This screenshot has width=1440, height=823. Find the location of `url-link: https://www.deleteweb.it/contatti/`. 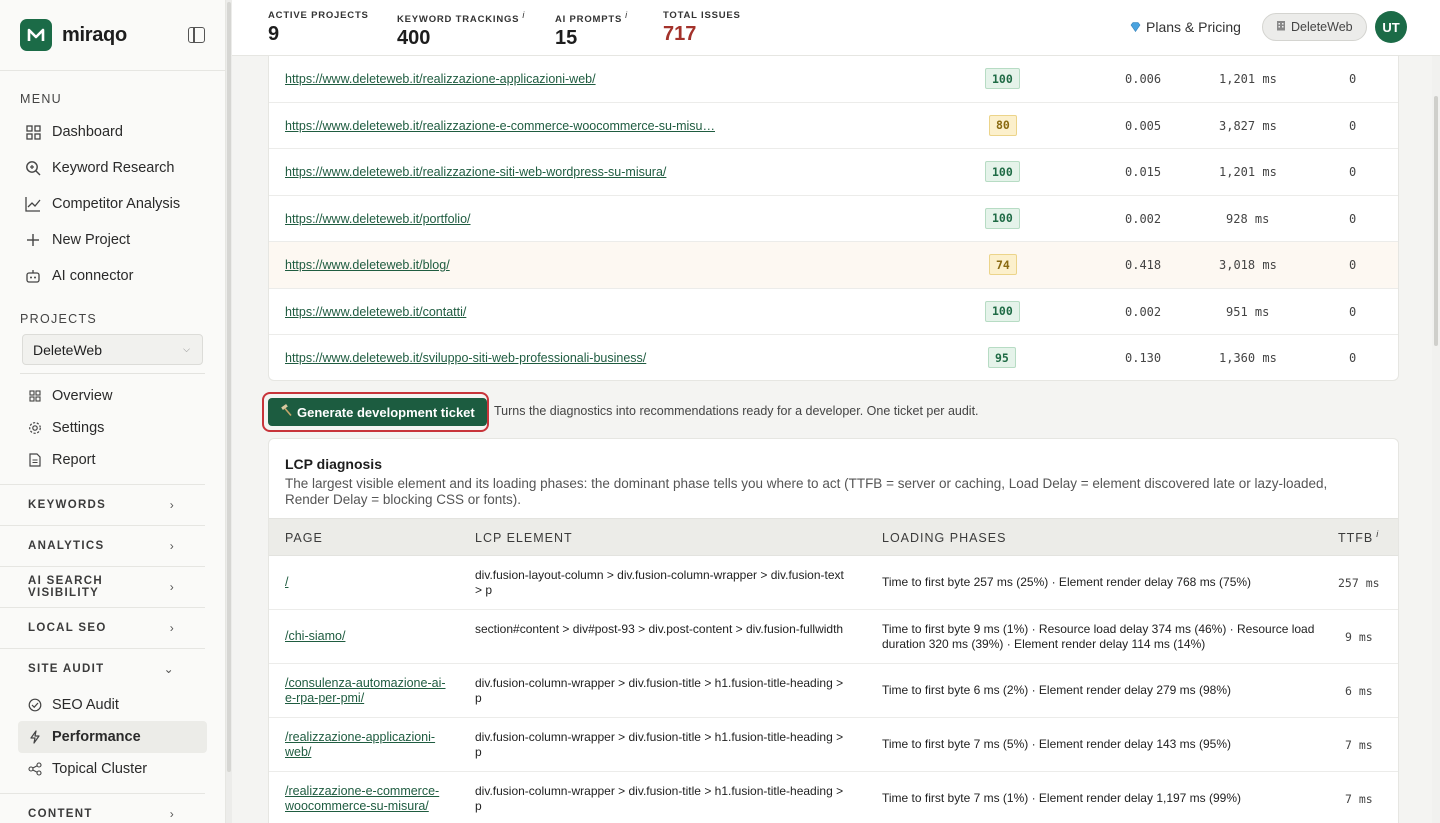

url-link: https://www.deleteweb.it/contatti/ is located at coordinates (375, 312).